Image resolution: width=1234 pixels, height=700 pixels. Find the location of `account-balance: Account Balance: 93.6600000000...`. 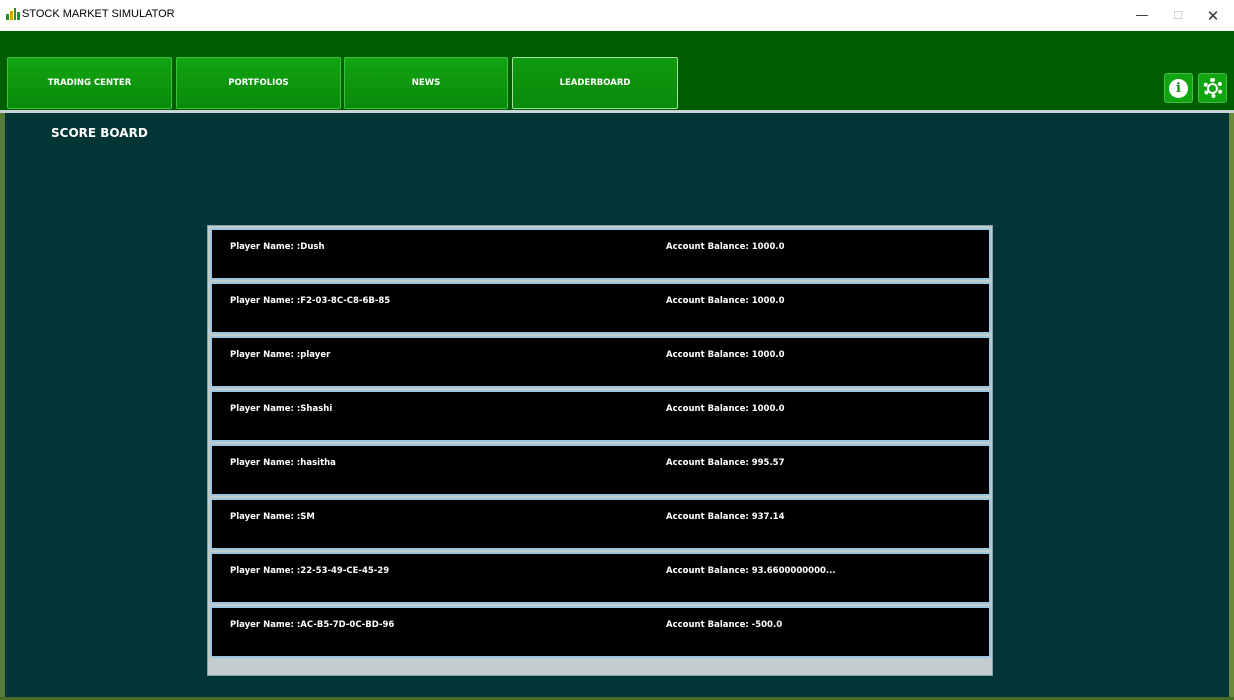

account-balance: Account Balance: 93.6600000000... is located at coordinates (751, 571).